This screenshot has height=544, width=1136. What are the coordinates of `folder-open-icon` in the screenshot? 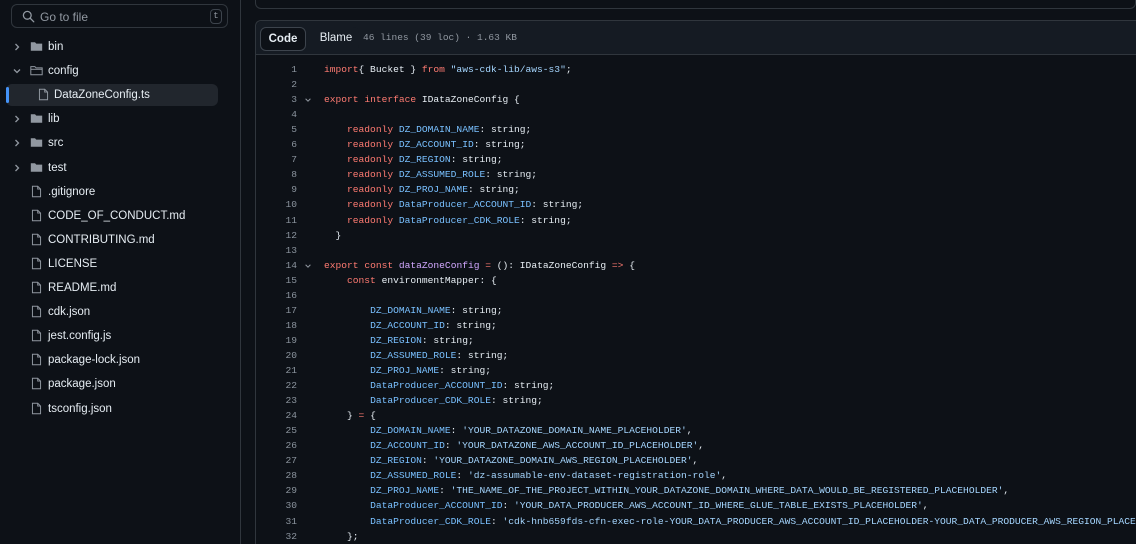 It's located at (36, 71).